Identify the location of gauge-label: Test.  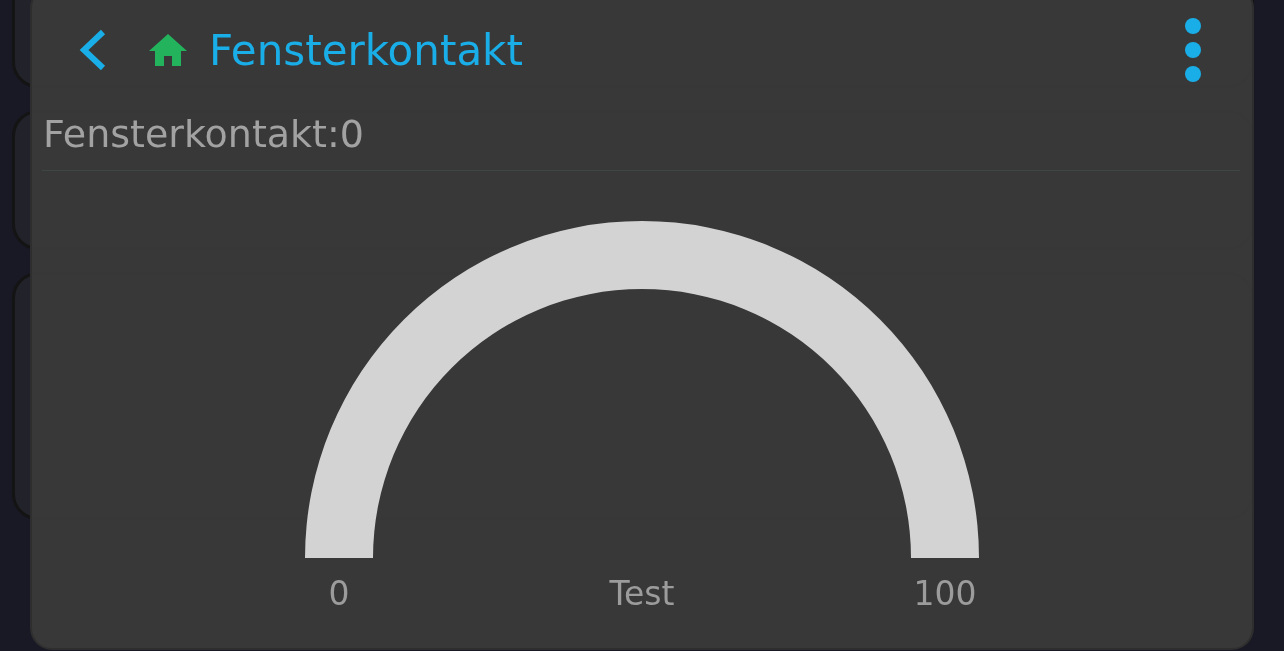
(642, 593).